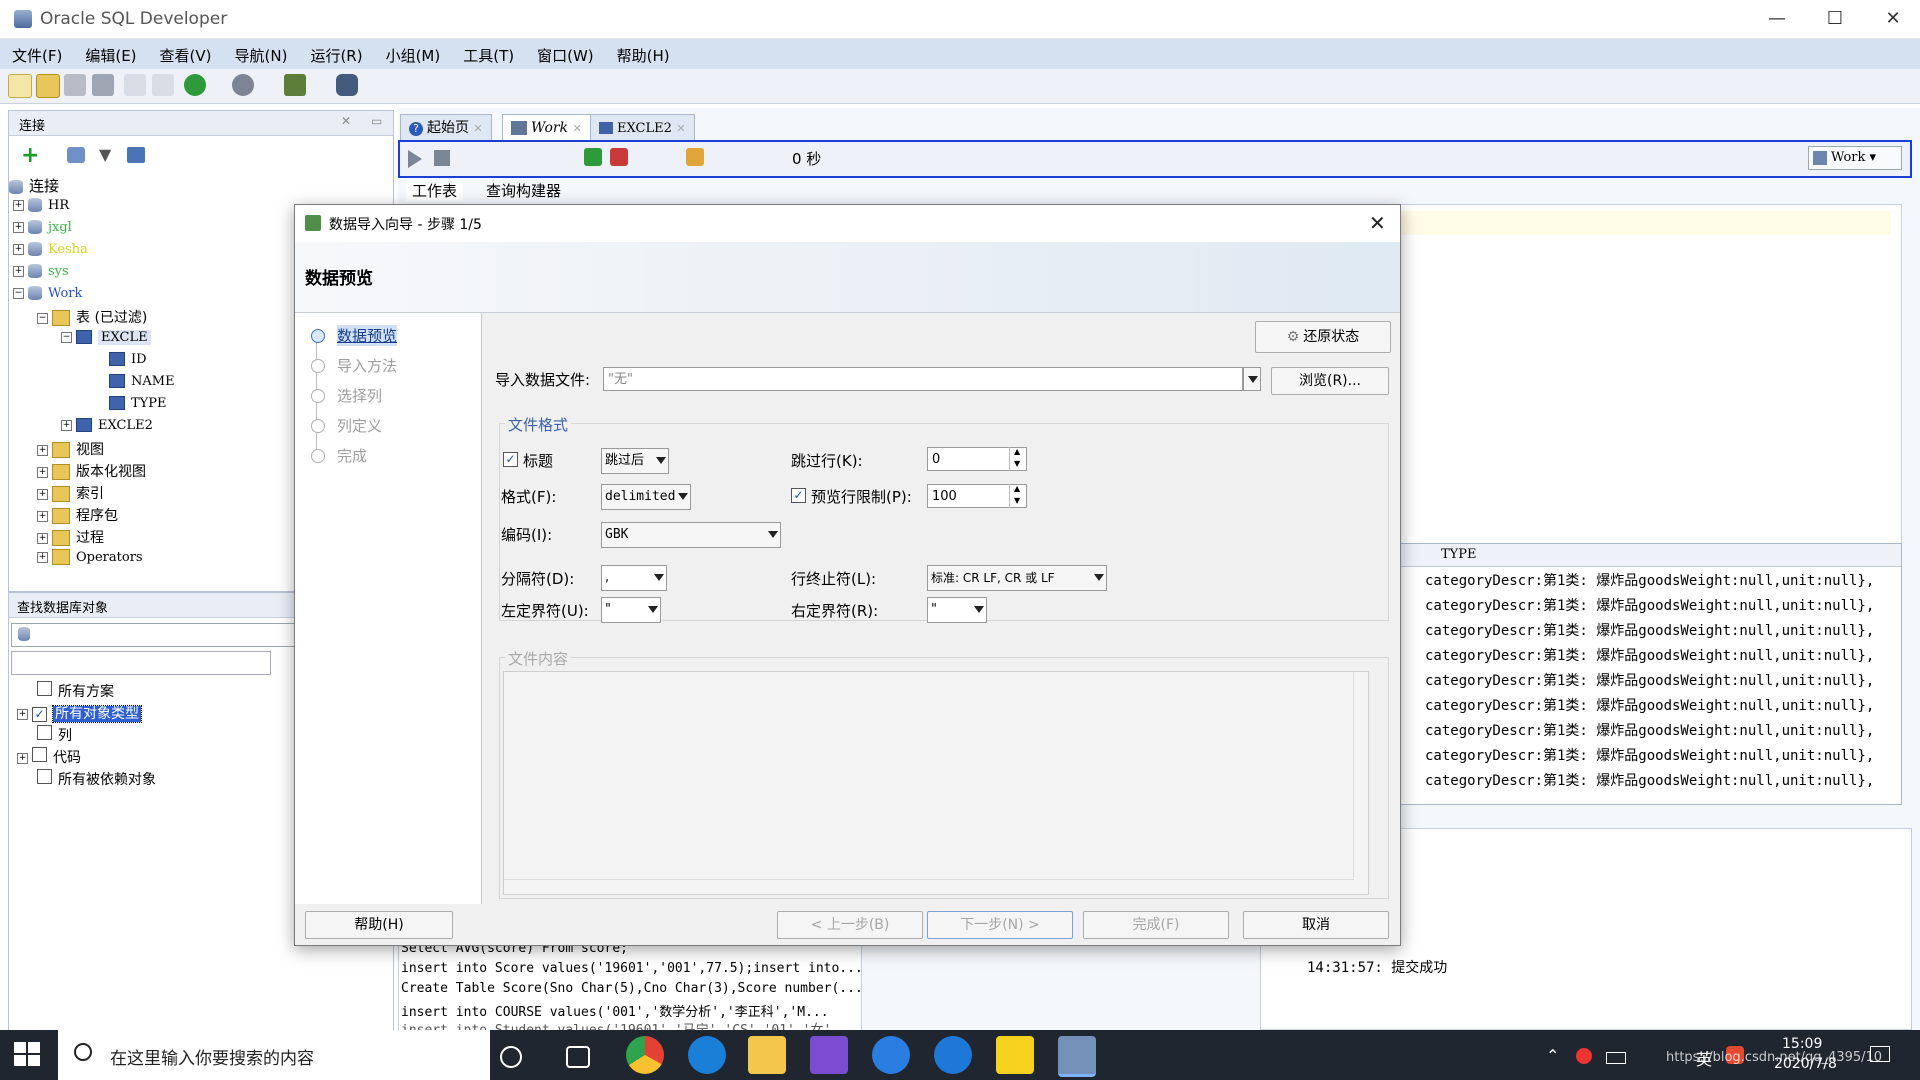  Describe the element at coordinates (1017, 578) in the screenshot. I see `line-terminator-select: 标准: CR LF, CR 或 LF` at that location.